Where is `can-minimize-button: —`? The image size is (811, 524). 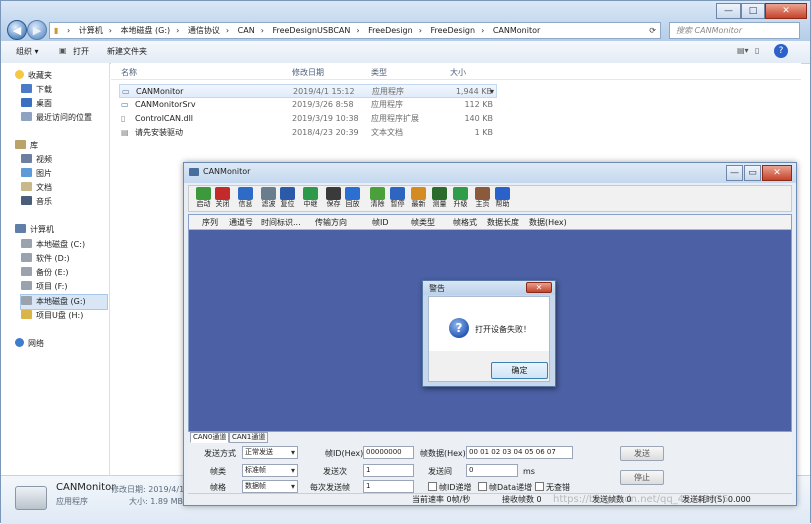
can-minimize-button: — is located at coordinates (734, 173).